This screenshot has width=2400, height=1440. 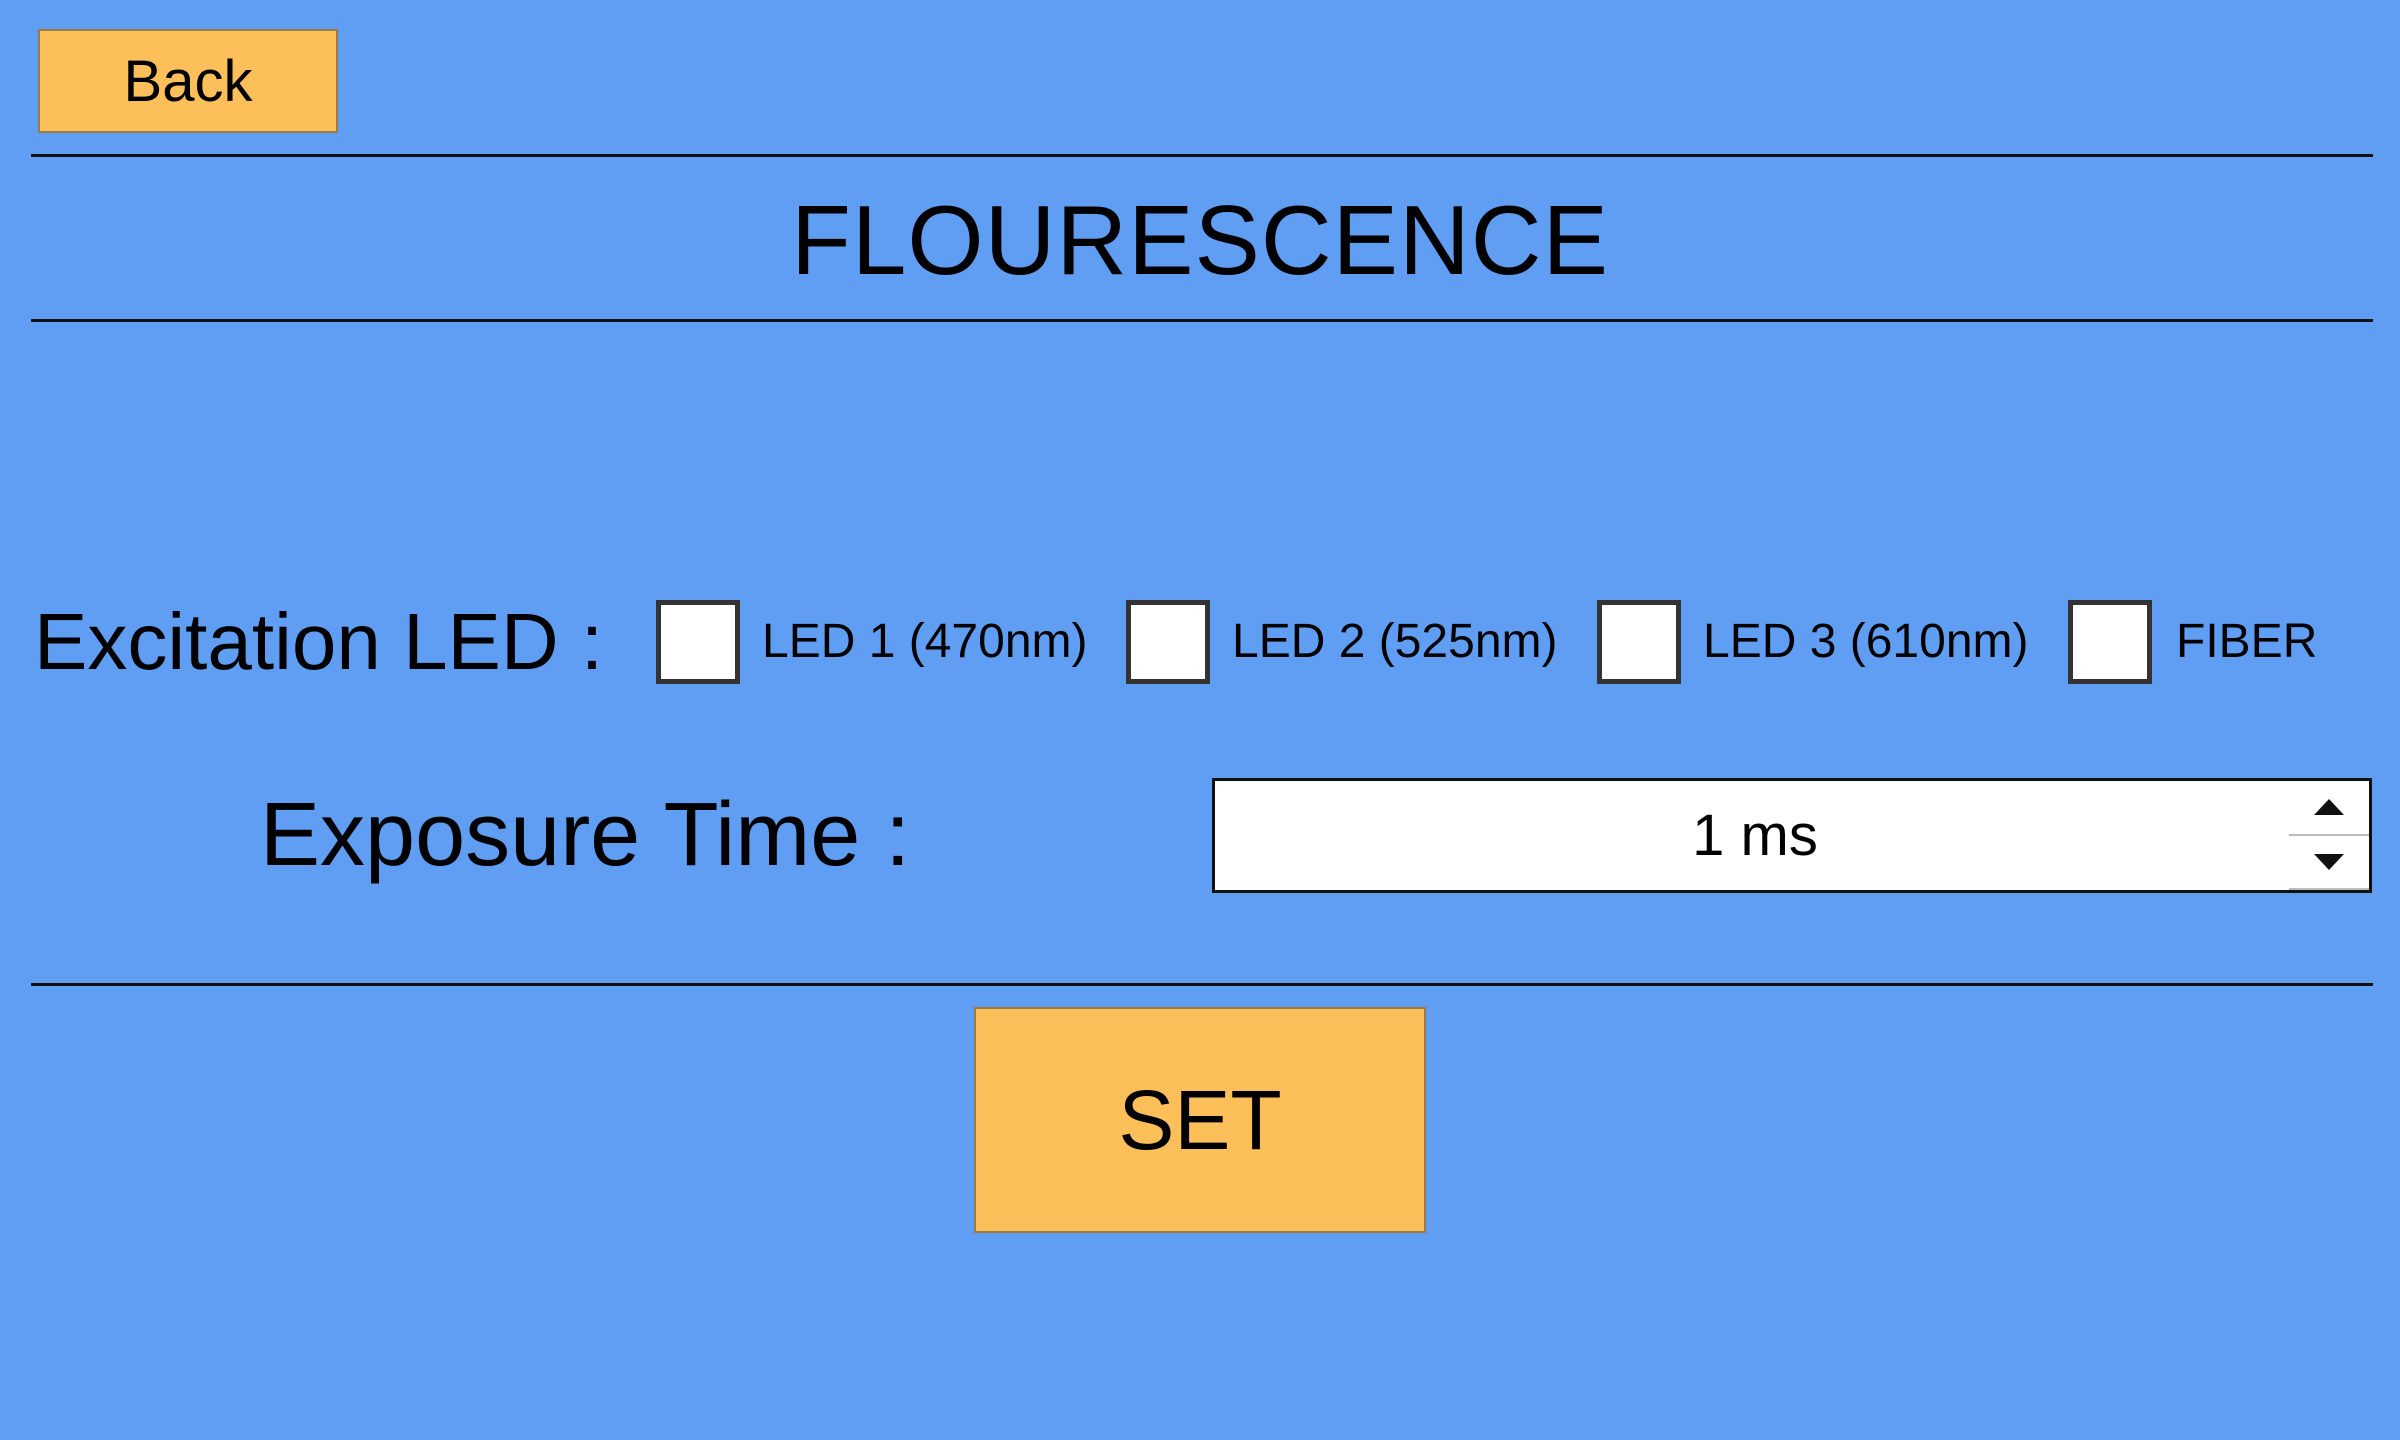 What do you see at coordinates (698, 642) in the screenshot?
I see `led1-checkbox` at bounding box center [698, 642].